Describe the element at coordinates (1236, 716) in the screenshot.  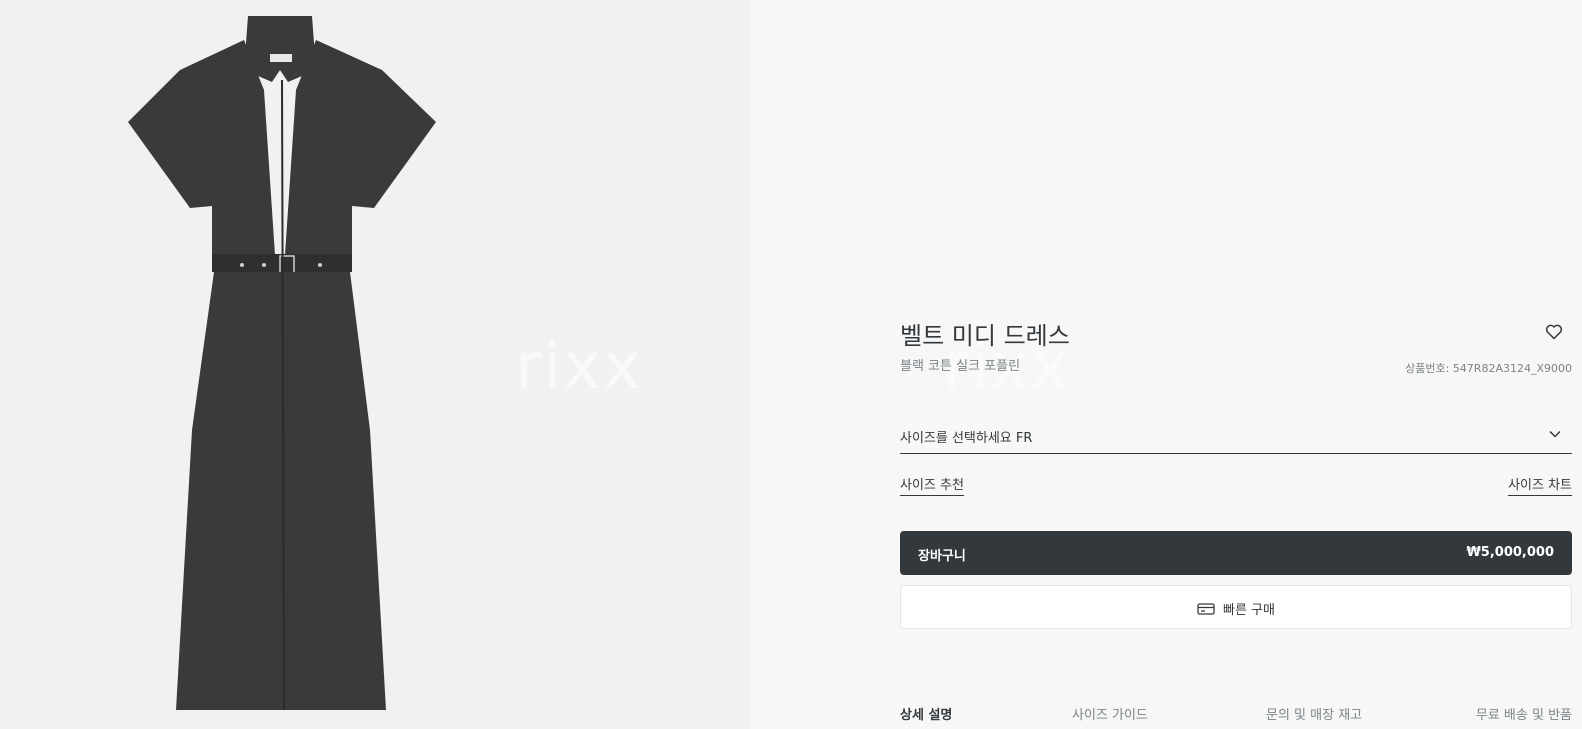
I see `detail-tabs: 상세 설명 사이즈 가이드 문의 및 매장 재고 무료 배송 및 반품` at that location.